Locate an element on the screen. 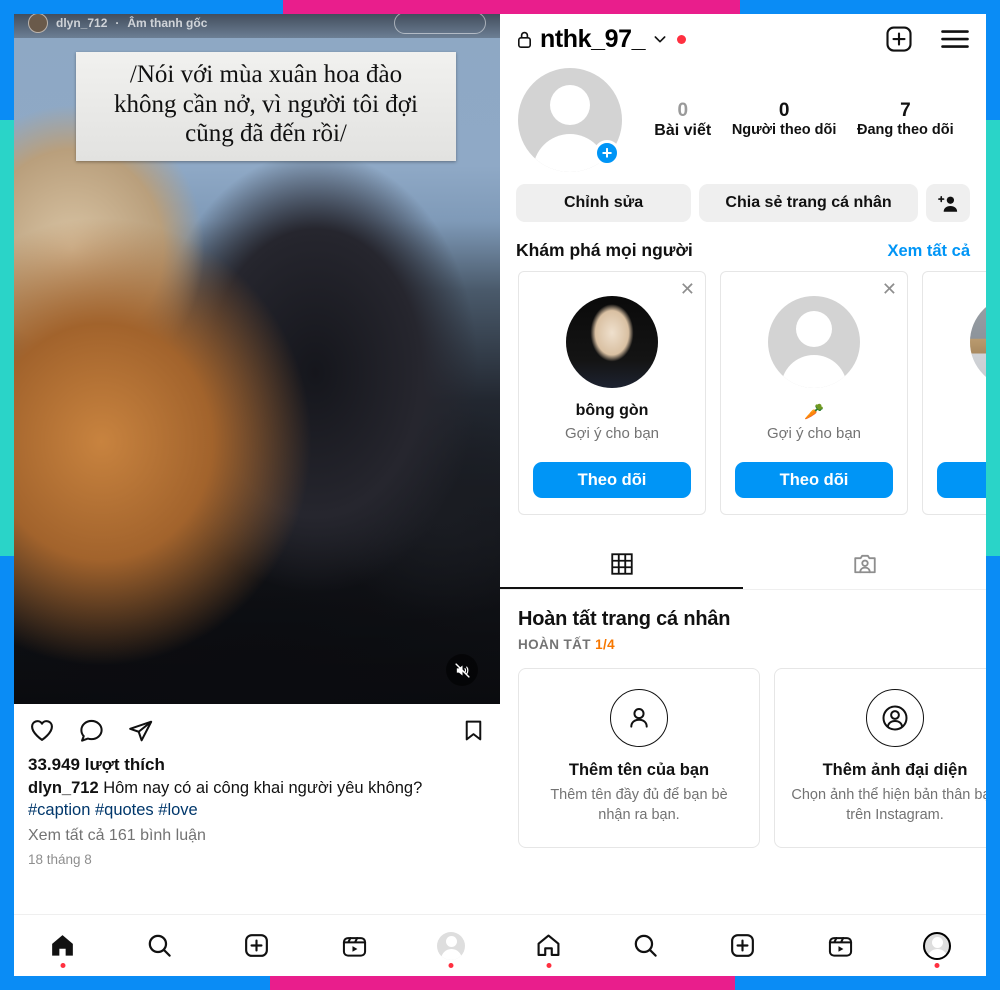 This screenshot has height=990, width=1000. quote-line-2: không cần nở, vì người tôi đợi is located at coordinates (266, 104).